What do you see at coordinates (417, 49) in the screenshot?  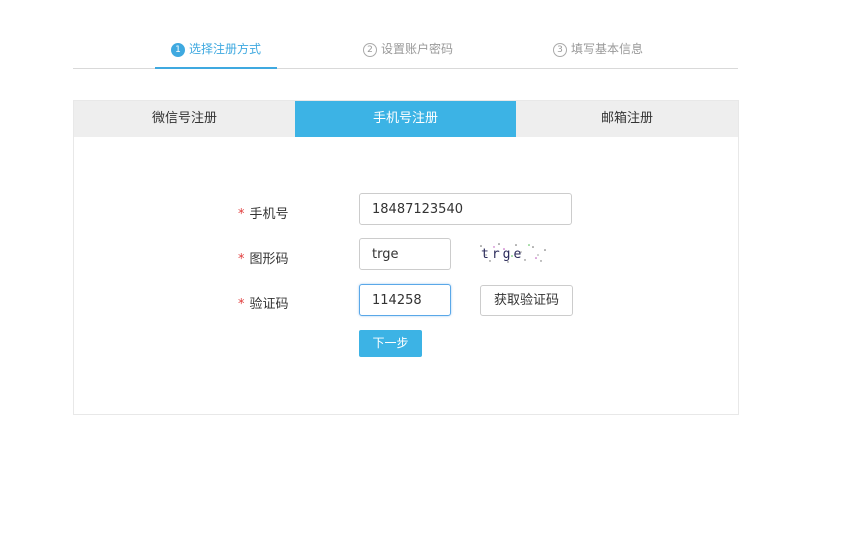 I see `step-2-label: 设置账户密码` at bounding box center [417, 49].